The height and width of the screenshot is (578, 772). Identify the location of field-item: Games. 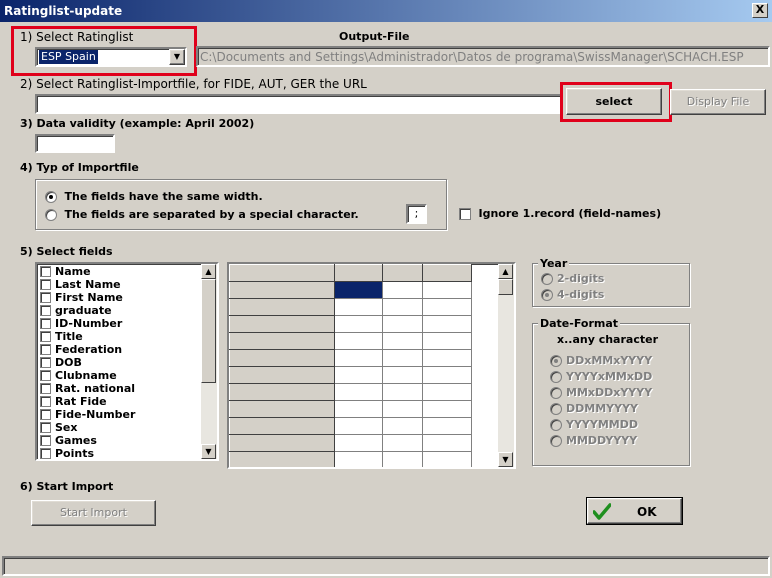
(87, 440).